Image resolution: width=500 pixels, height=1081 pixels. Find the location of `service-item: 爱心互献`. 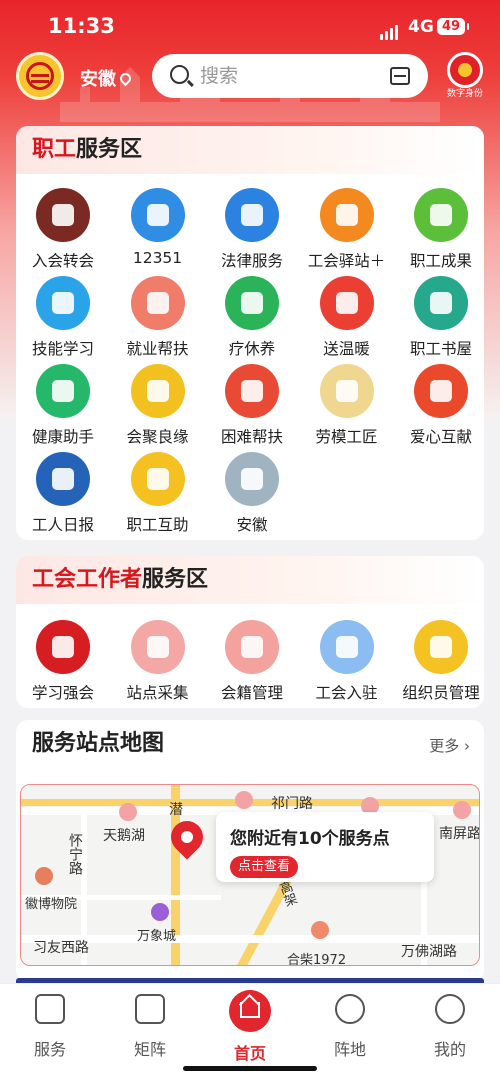

service-item: 爱心互献 is located at coordinates (438, 405).